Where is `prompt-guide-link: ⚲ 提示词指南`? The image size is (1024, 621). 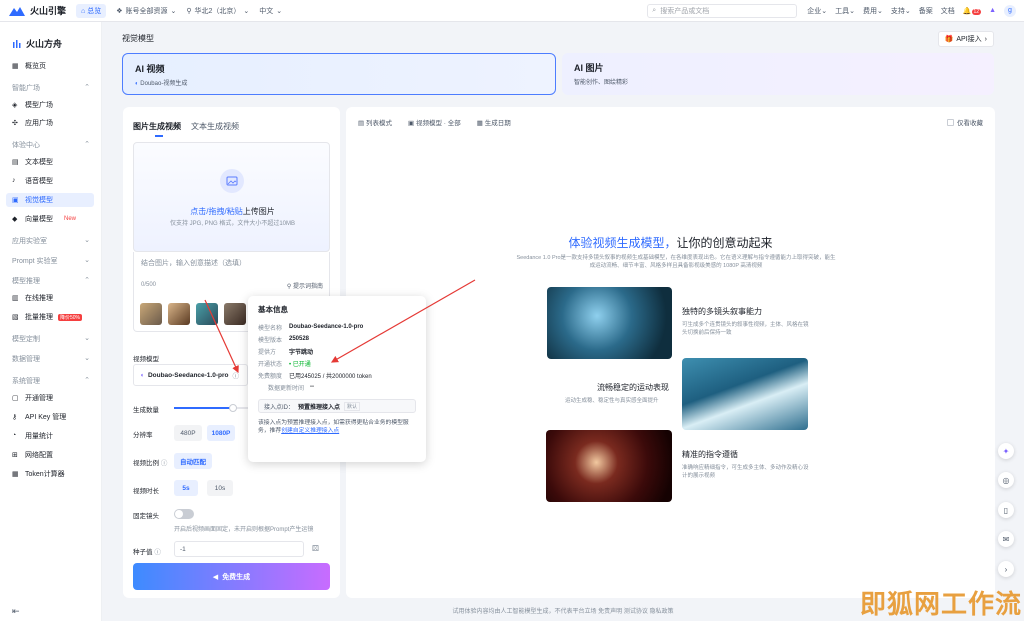 prompt-guide-link: ⚲ 提示词指南 is located at coordinates (305, 285).